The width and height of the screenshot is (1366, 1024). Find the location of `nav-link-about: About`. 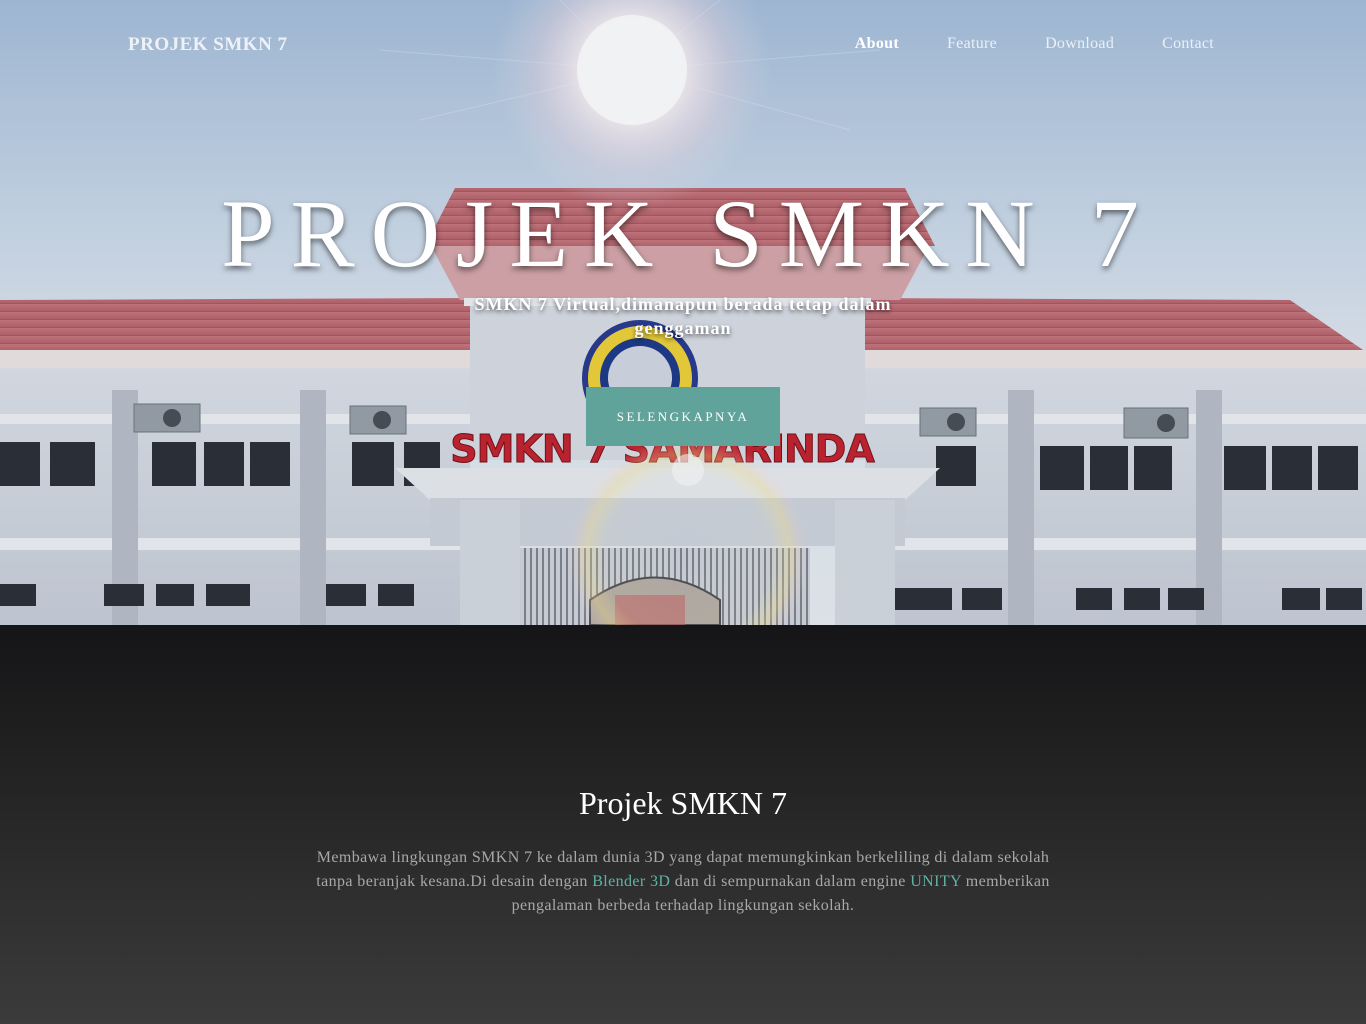

nav-link-about: About is located at coordinates (877, 44).